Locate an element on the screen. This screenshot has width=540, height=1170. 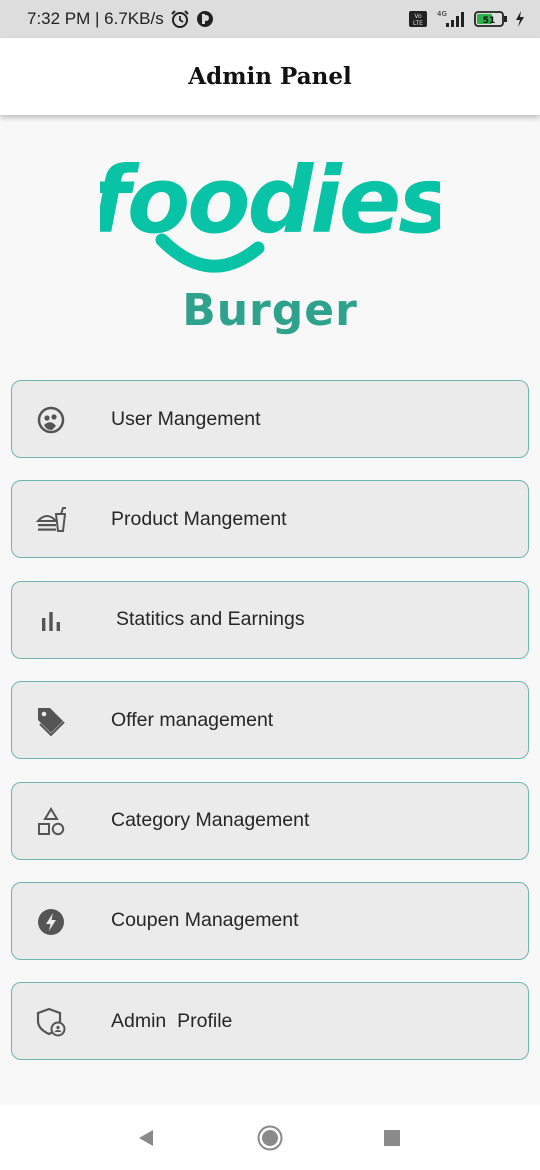
menu-item-label: Statitics and Earnings is located at coordinates (210, 619).